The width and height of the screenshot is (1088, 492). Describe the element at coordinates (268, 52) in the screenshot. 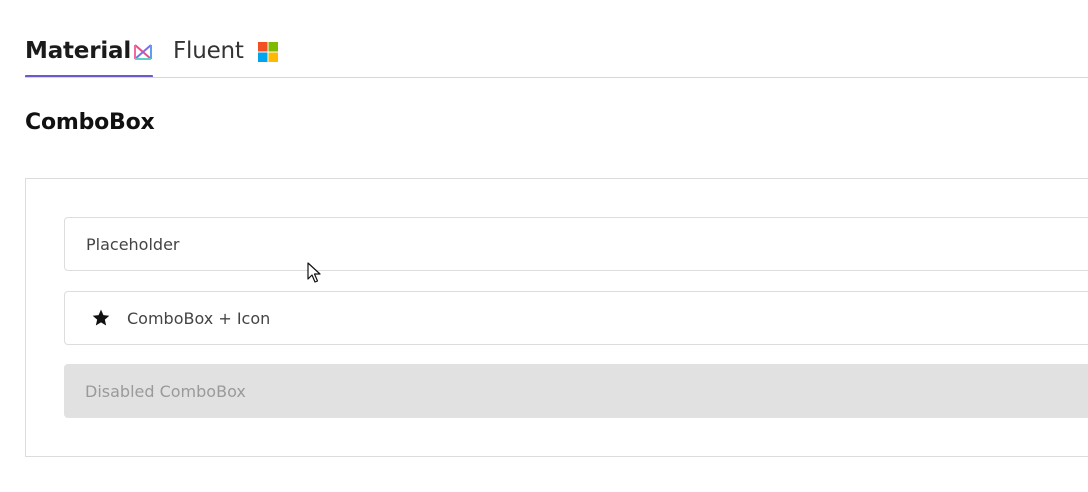

I see `windows-logo-icon` at that location.